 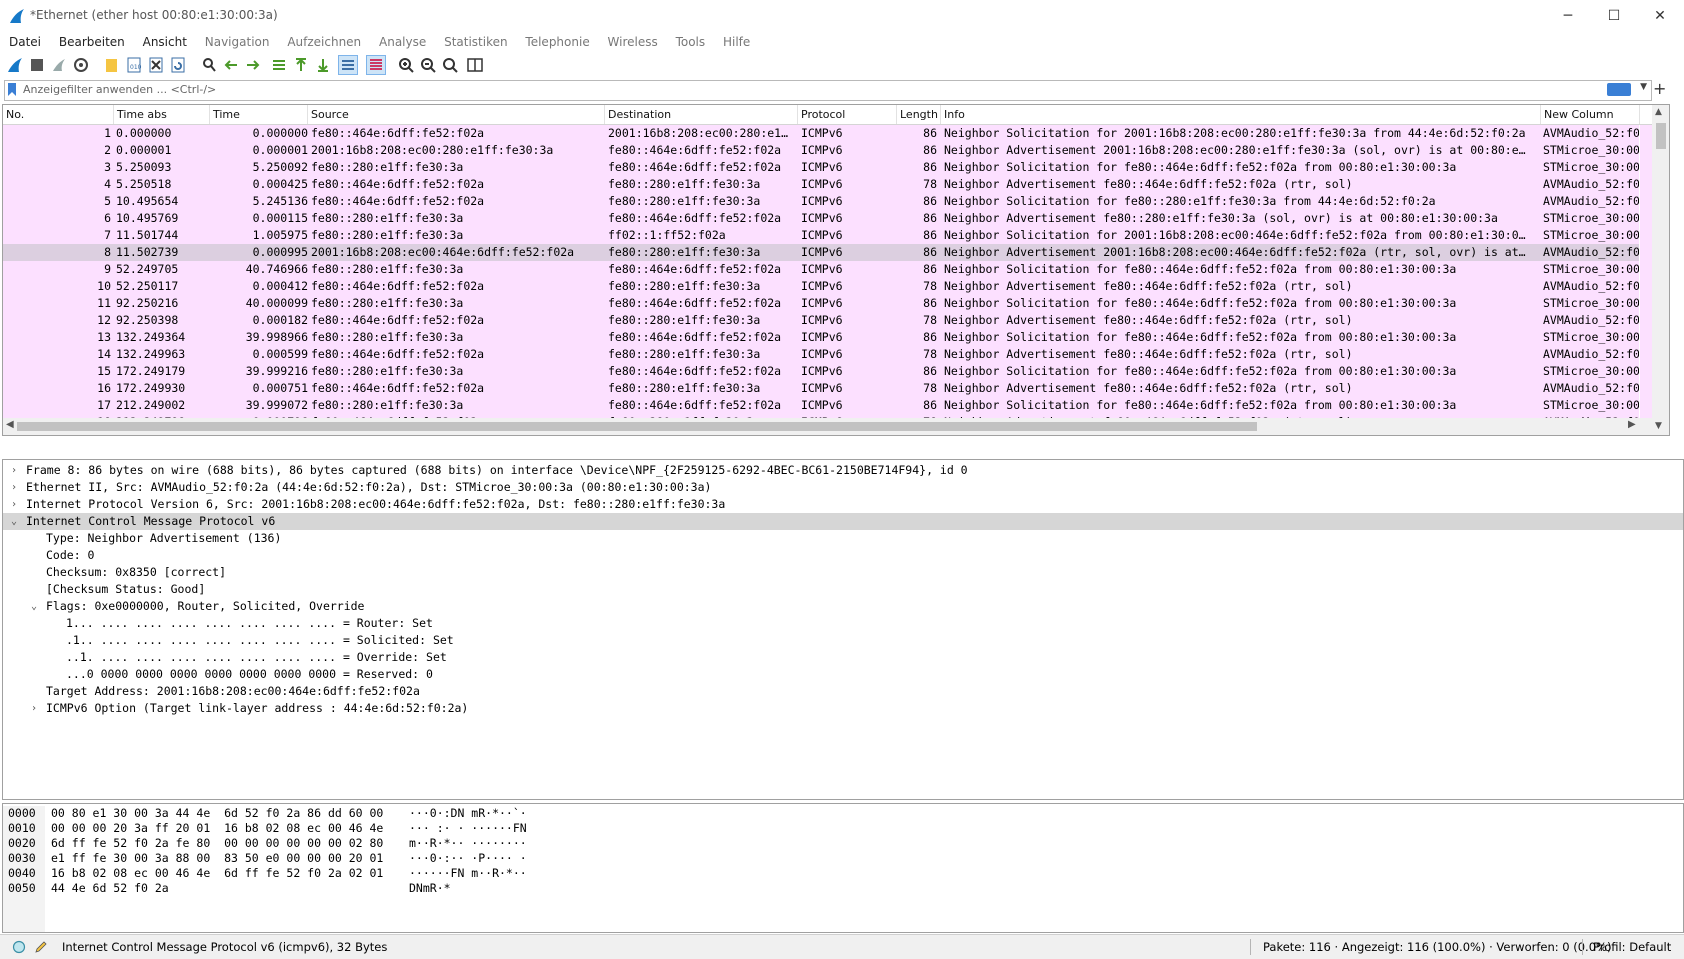 What do you see at coordinates (12, 89) in the screenshot?
I see `bookmark-icon` at bounding box center [12, 89].